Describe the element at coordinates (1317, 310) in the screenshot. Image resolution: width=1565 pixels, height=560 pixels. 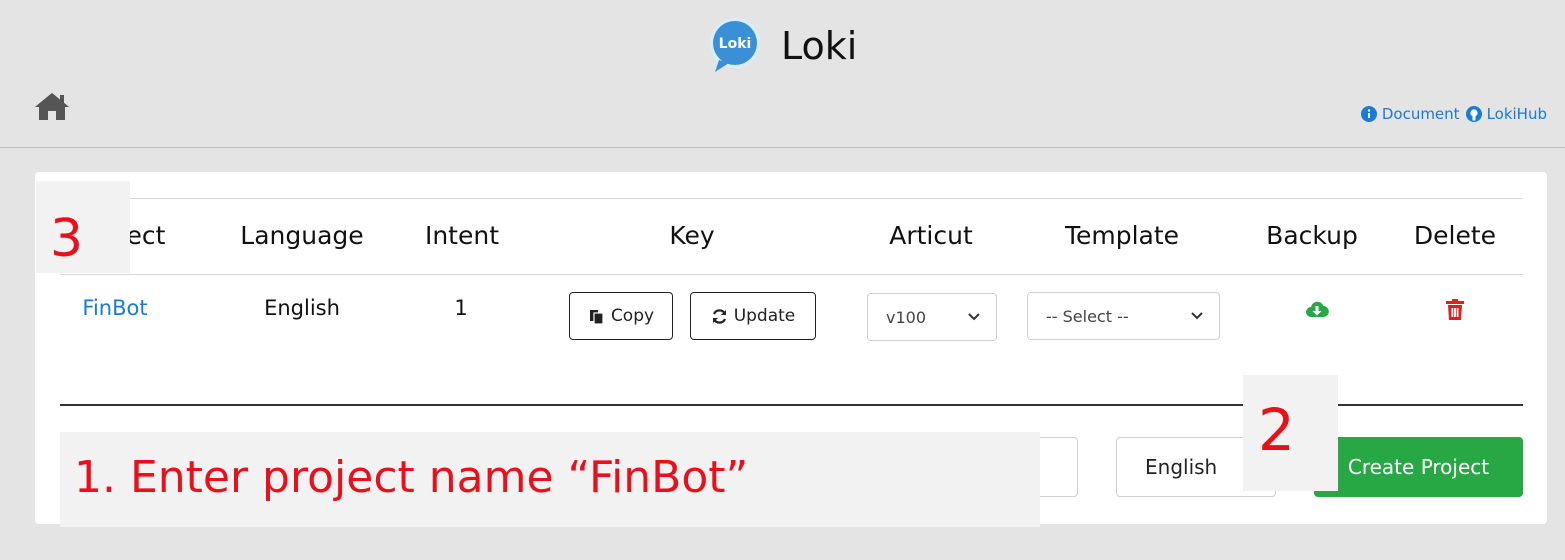
I see `cloud-download-icon` at that location.